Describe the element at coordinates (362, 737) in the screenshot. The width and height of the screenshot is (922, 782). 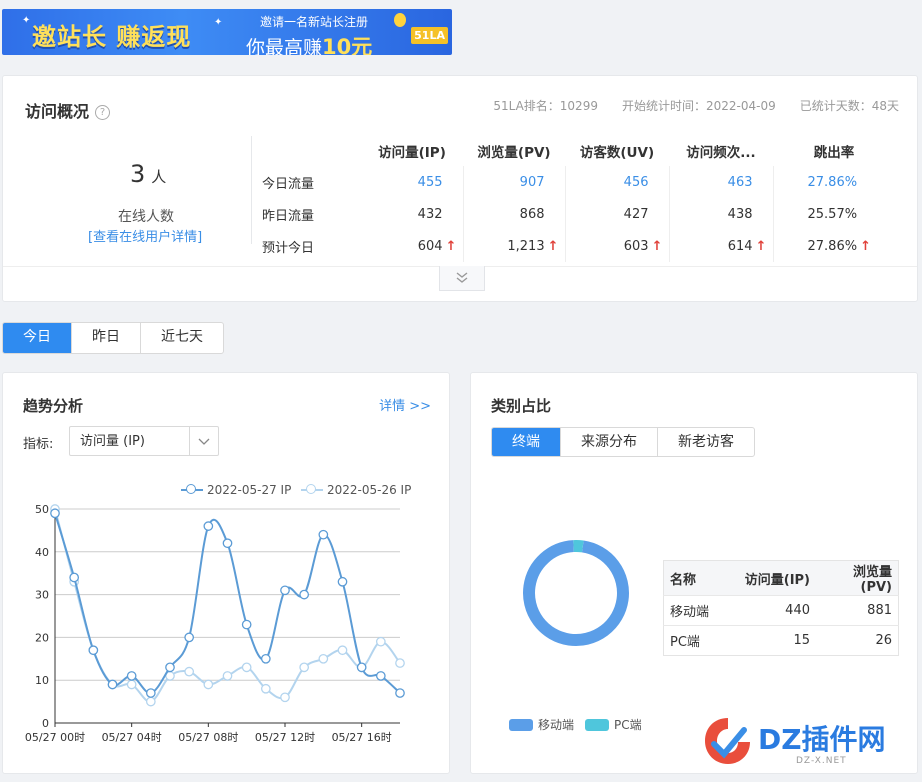
I see `x-tick-label: 05/27 16时` at that location.